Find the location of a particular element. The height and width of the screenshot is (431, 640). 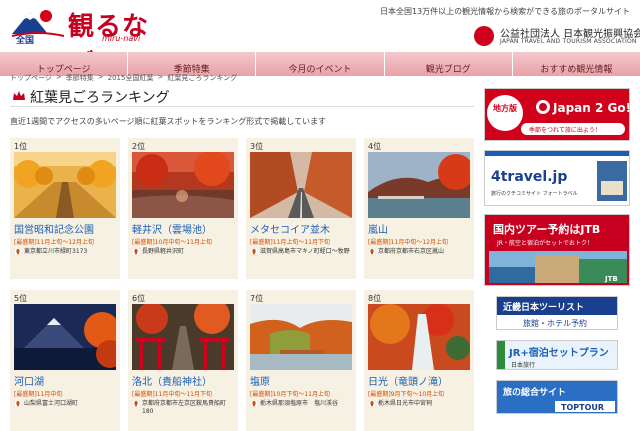

pond-autumn-photo is located at coordinates (183, 185).